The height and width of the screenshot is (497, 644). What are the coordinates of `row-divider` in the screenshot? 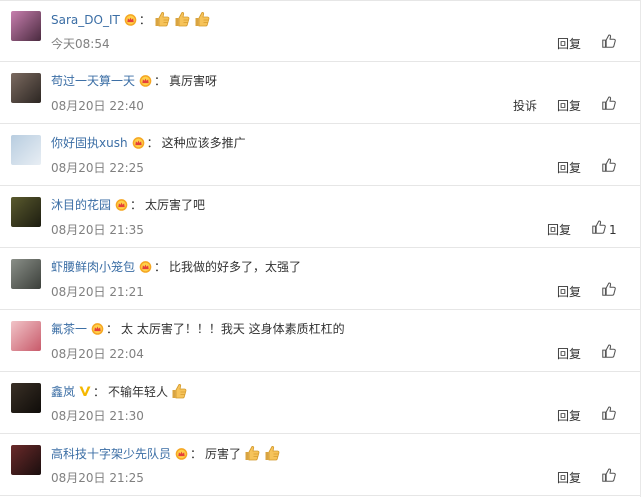 It's located at (320, 495).